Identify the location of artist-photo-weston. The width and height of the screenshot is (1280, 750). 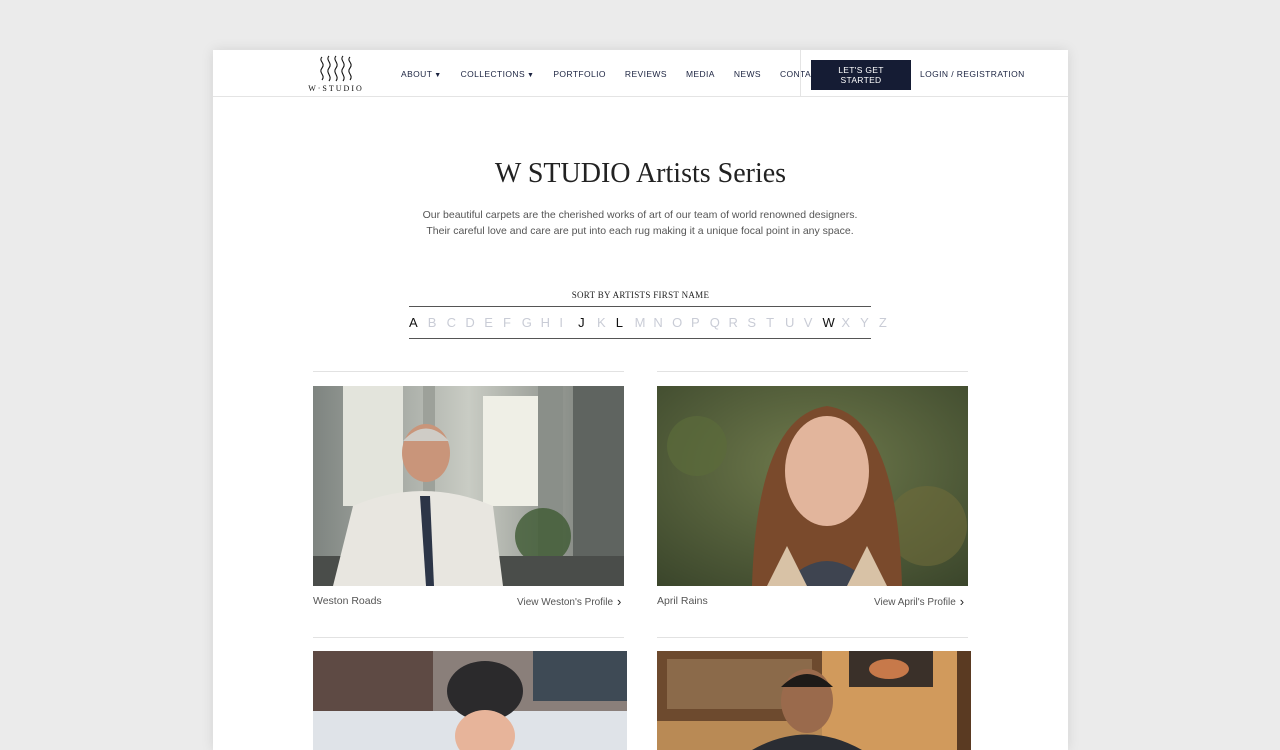
(468, 486).